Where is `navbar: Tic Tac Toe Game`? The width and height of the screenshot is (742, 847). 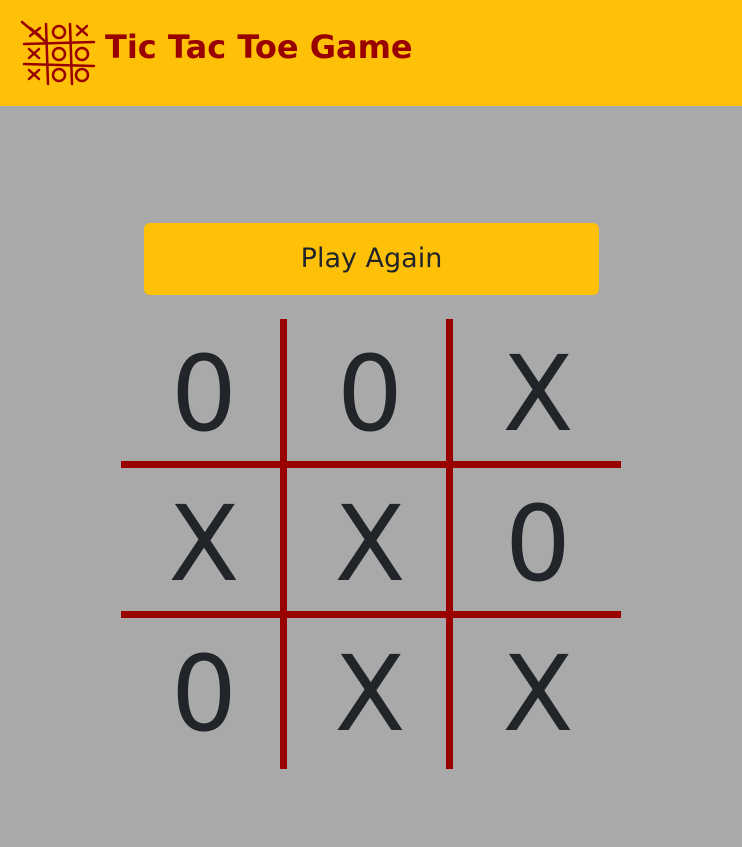 navbar: Tic Tac Toe Game is located at coordinates (371, 53).